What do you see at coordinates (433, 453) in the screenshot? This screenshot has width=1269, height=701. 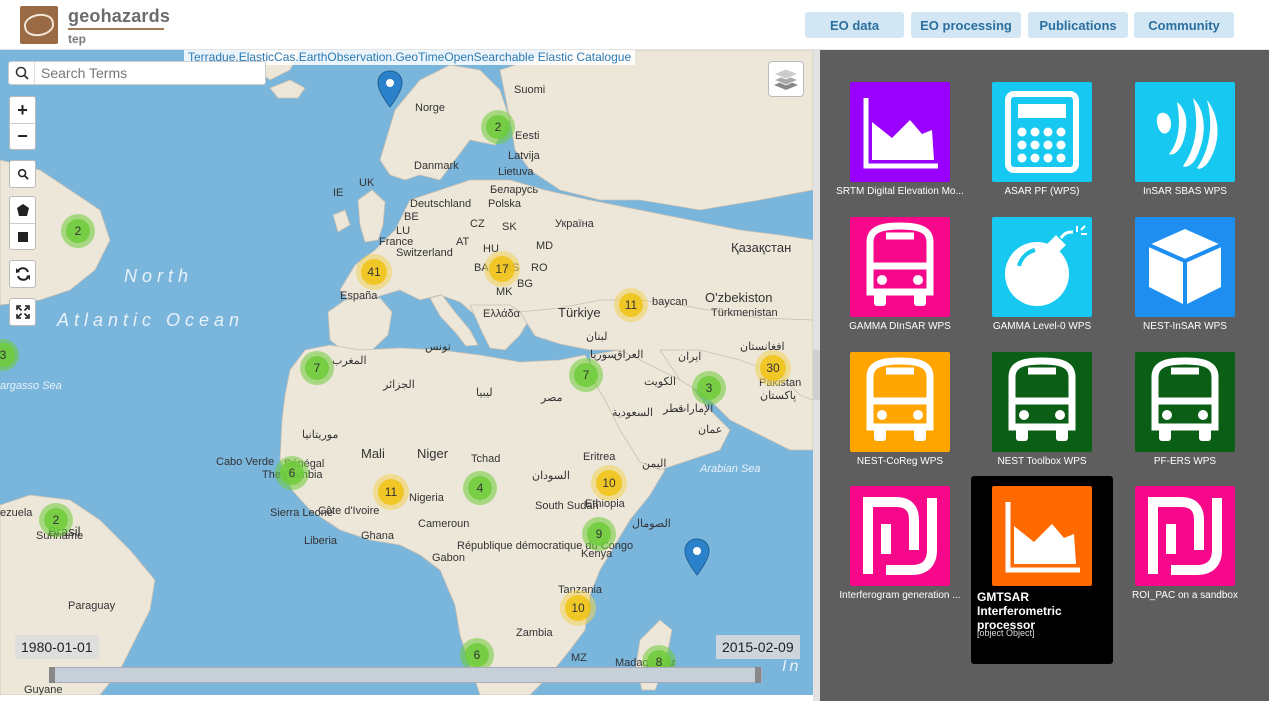 I see `place-label: Niger` at bounding box center [433, 453].